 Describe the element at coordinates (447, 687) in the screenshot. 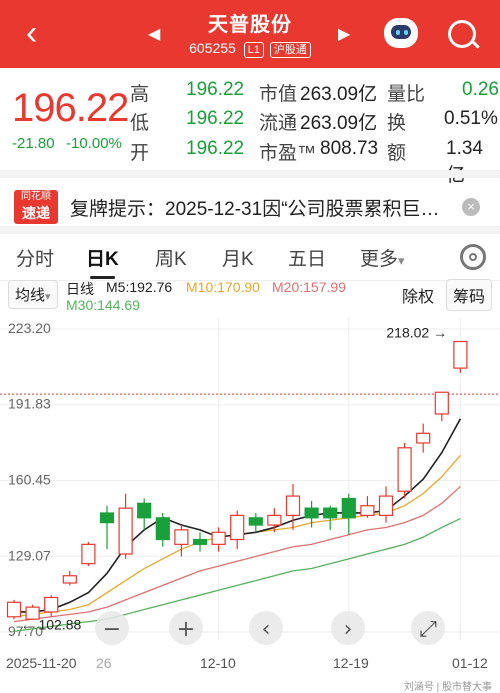

I see `watermark-text: 刘涵号 | 股市替大事` at that location.